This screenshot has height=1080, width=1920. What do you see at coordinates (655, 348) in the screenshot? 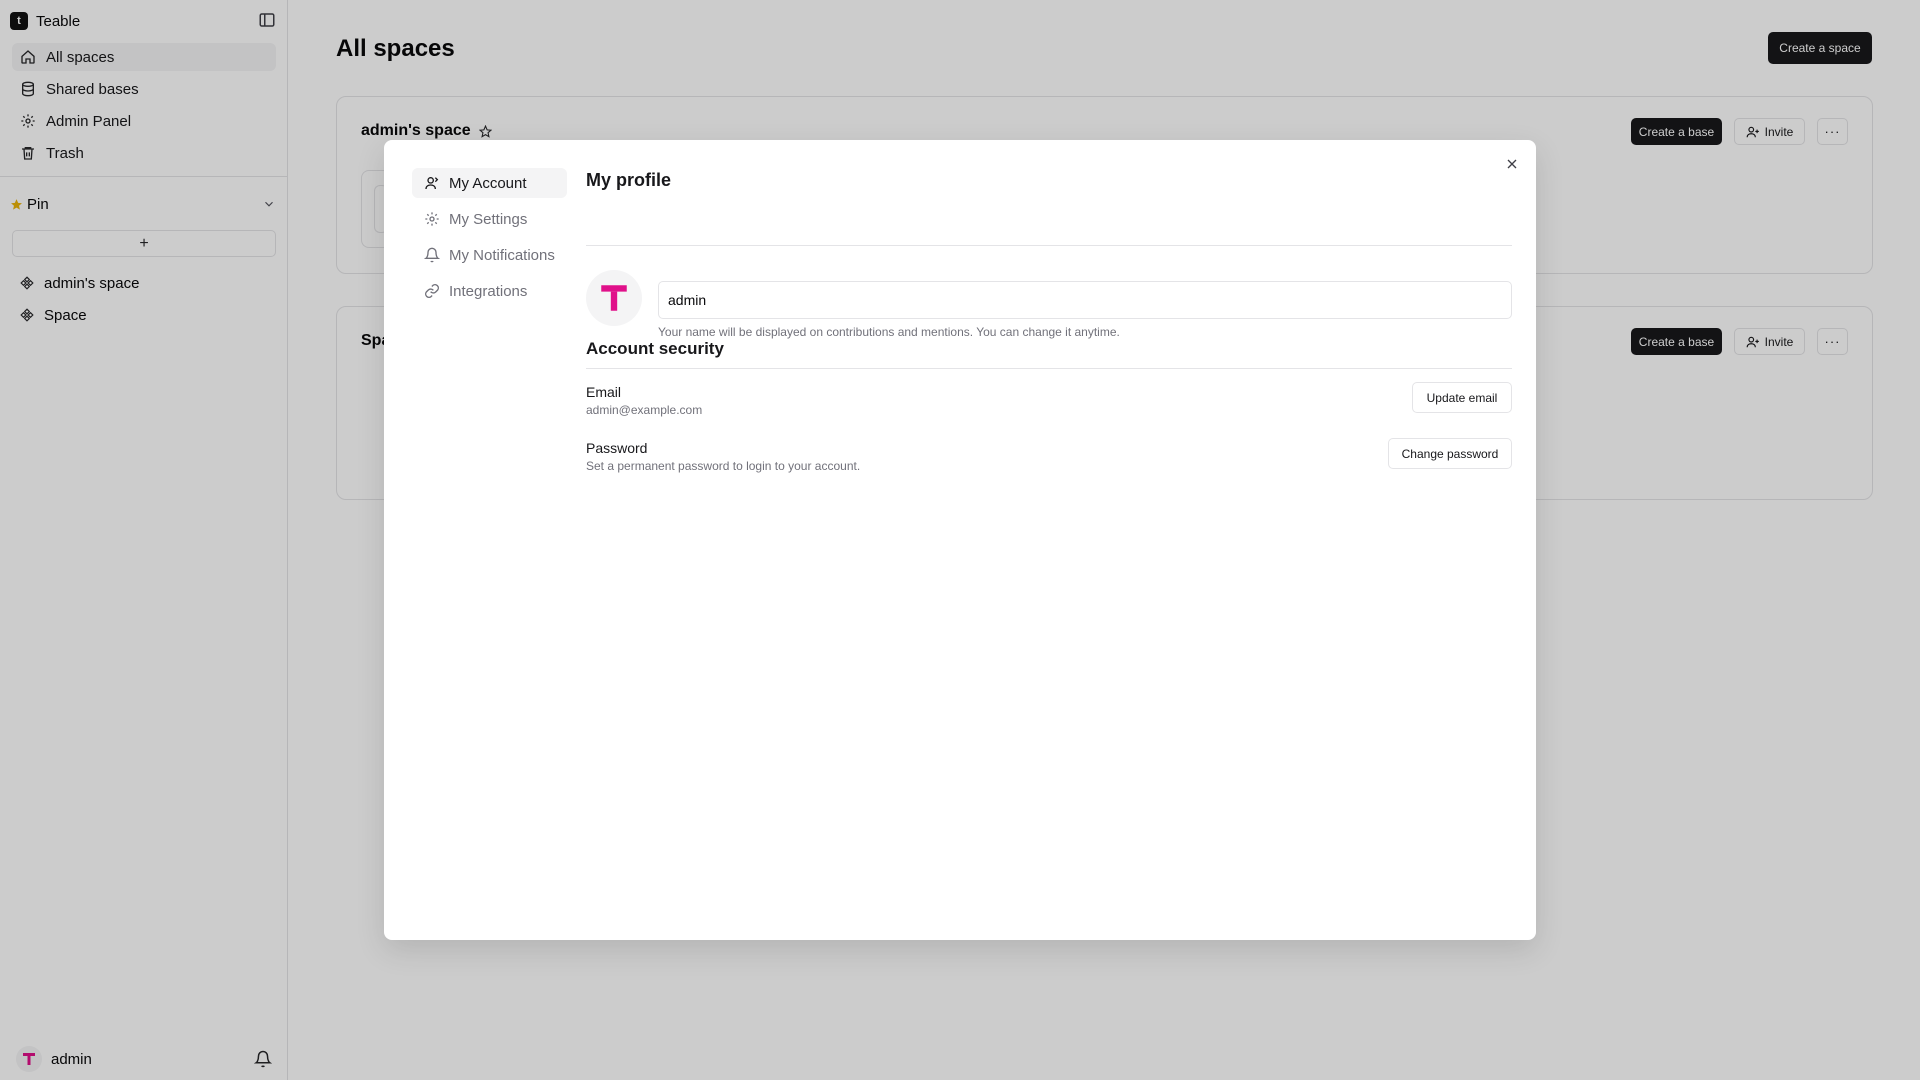
I see `account-security-title: Account security` at bounding box center [655, 348].